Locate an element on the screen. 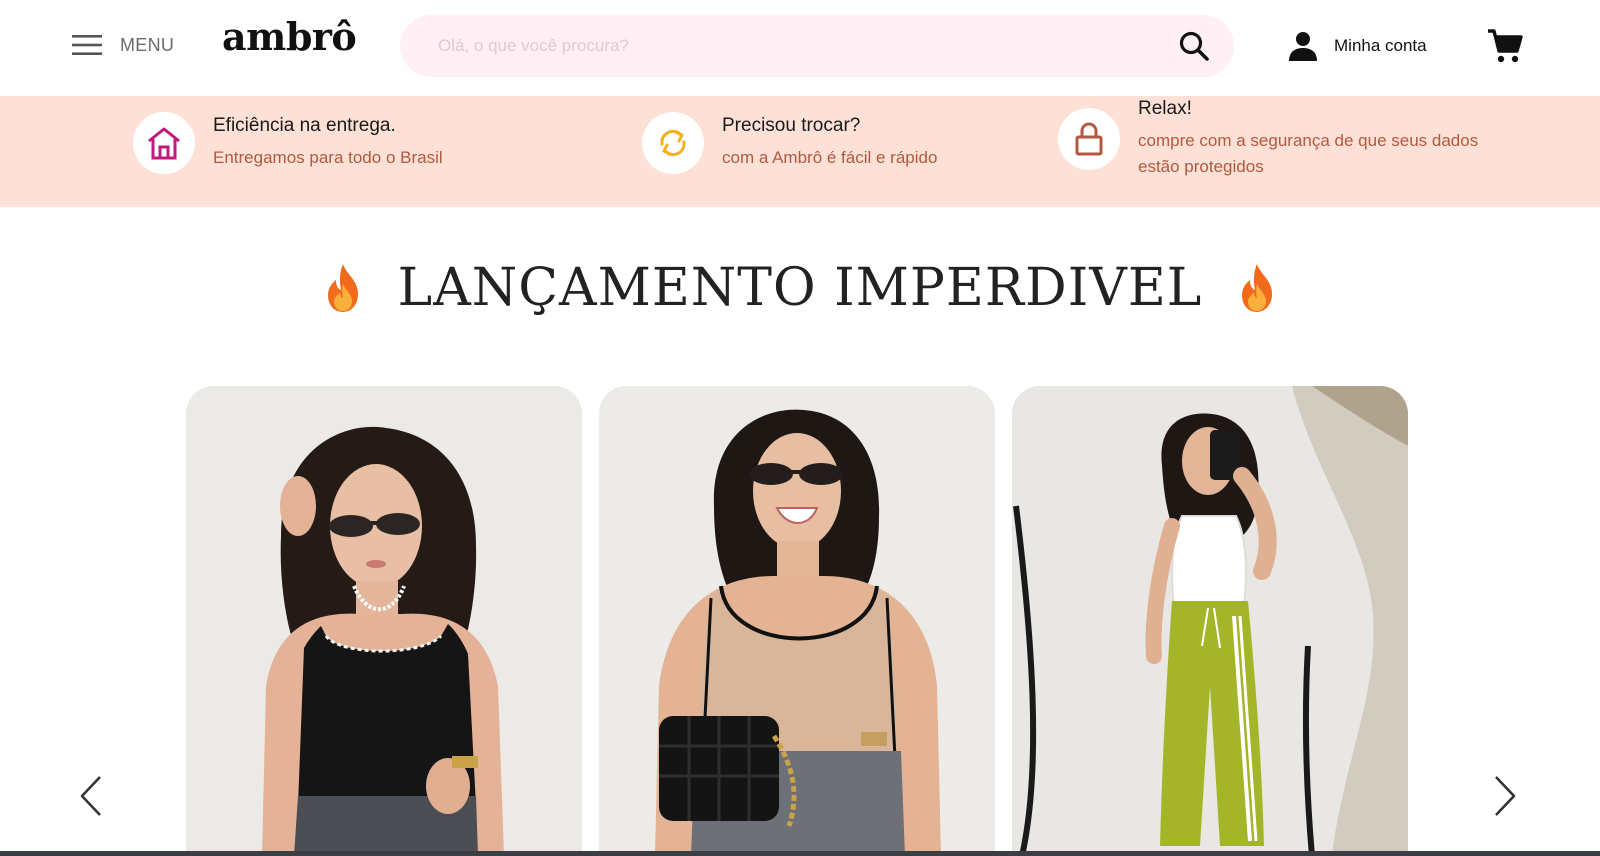  chevron-left-icon is located at coordinates (91, 796).